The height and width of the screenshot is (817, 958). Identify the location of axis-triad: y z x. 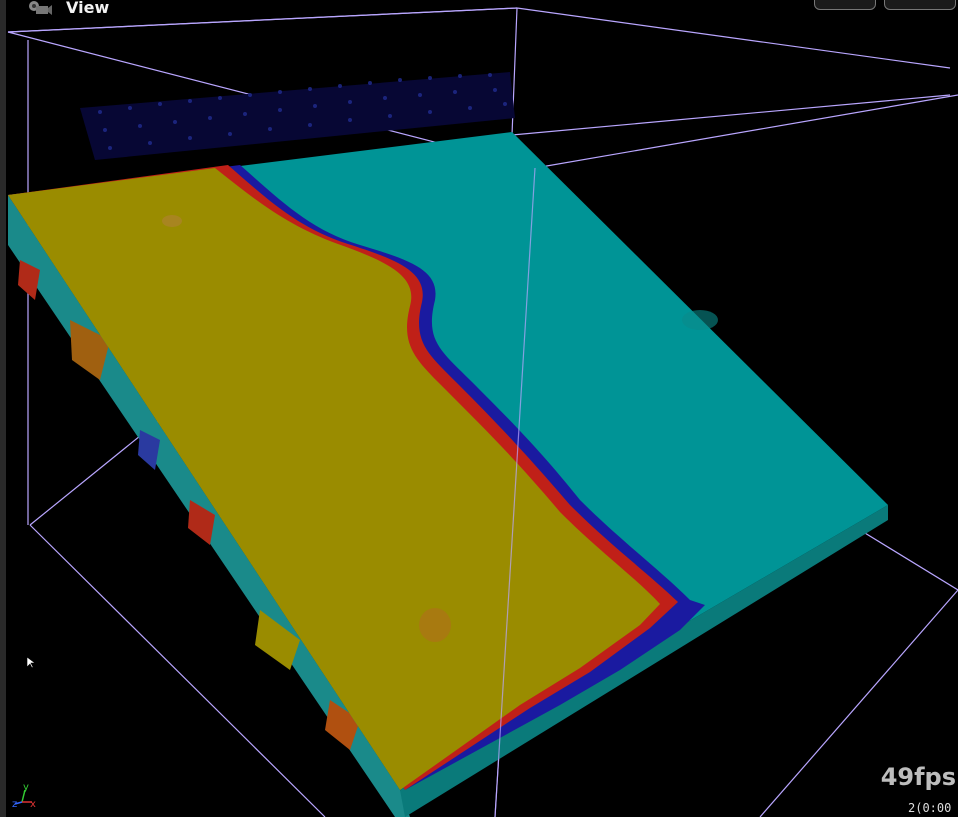
(24, 796).